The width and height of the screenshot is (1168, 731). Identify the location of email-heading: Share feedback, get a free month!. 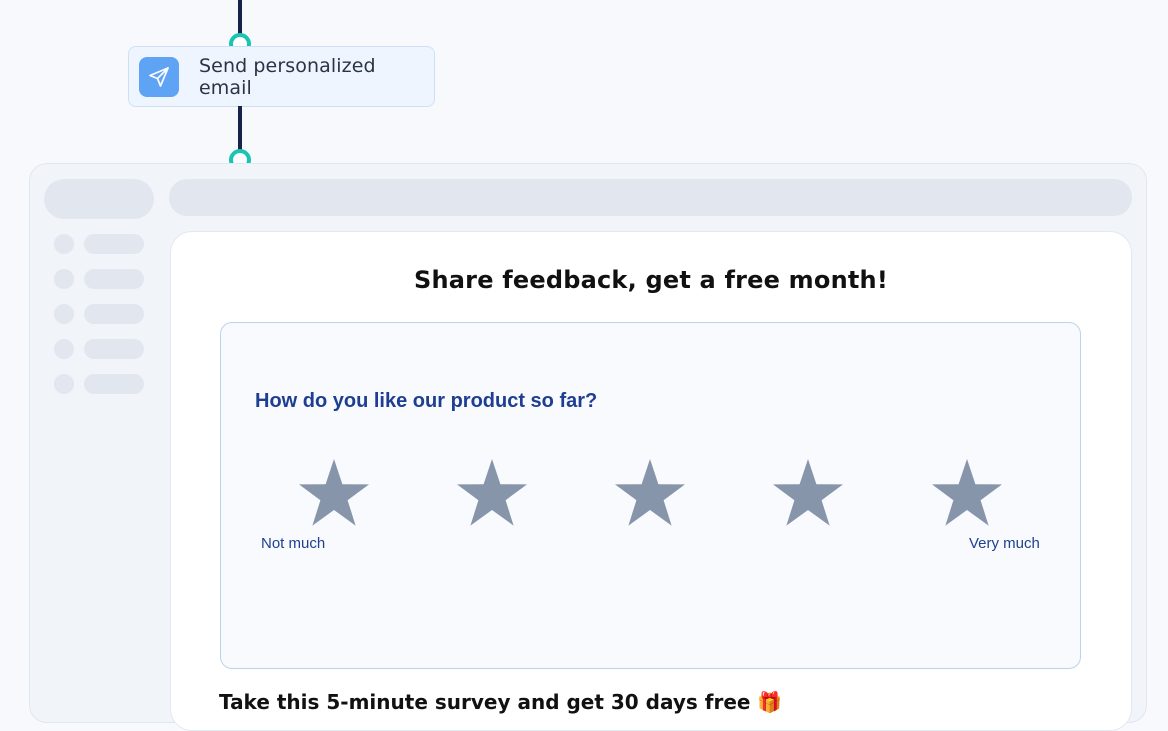
(651, 280).